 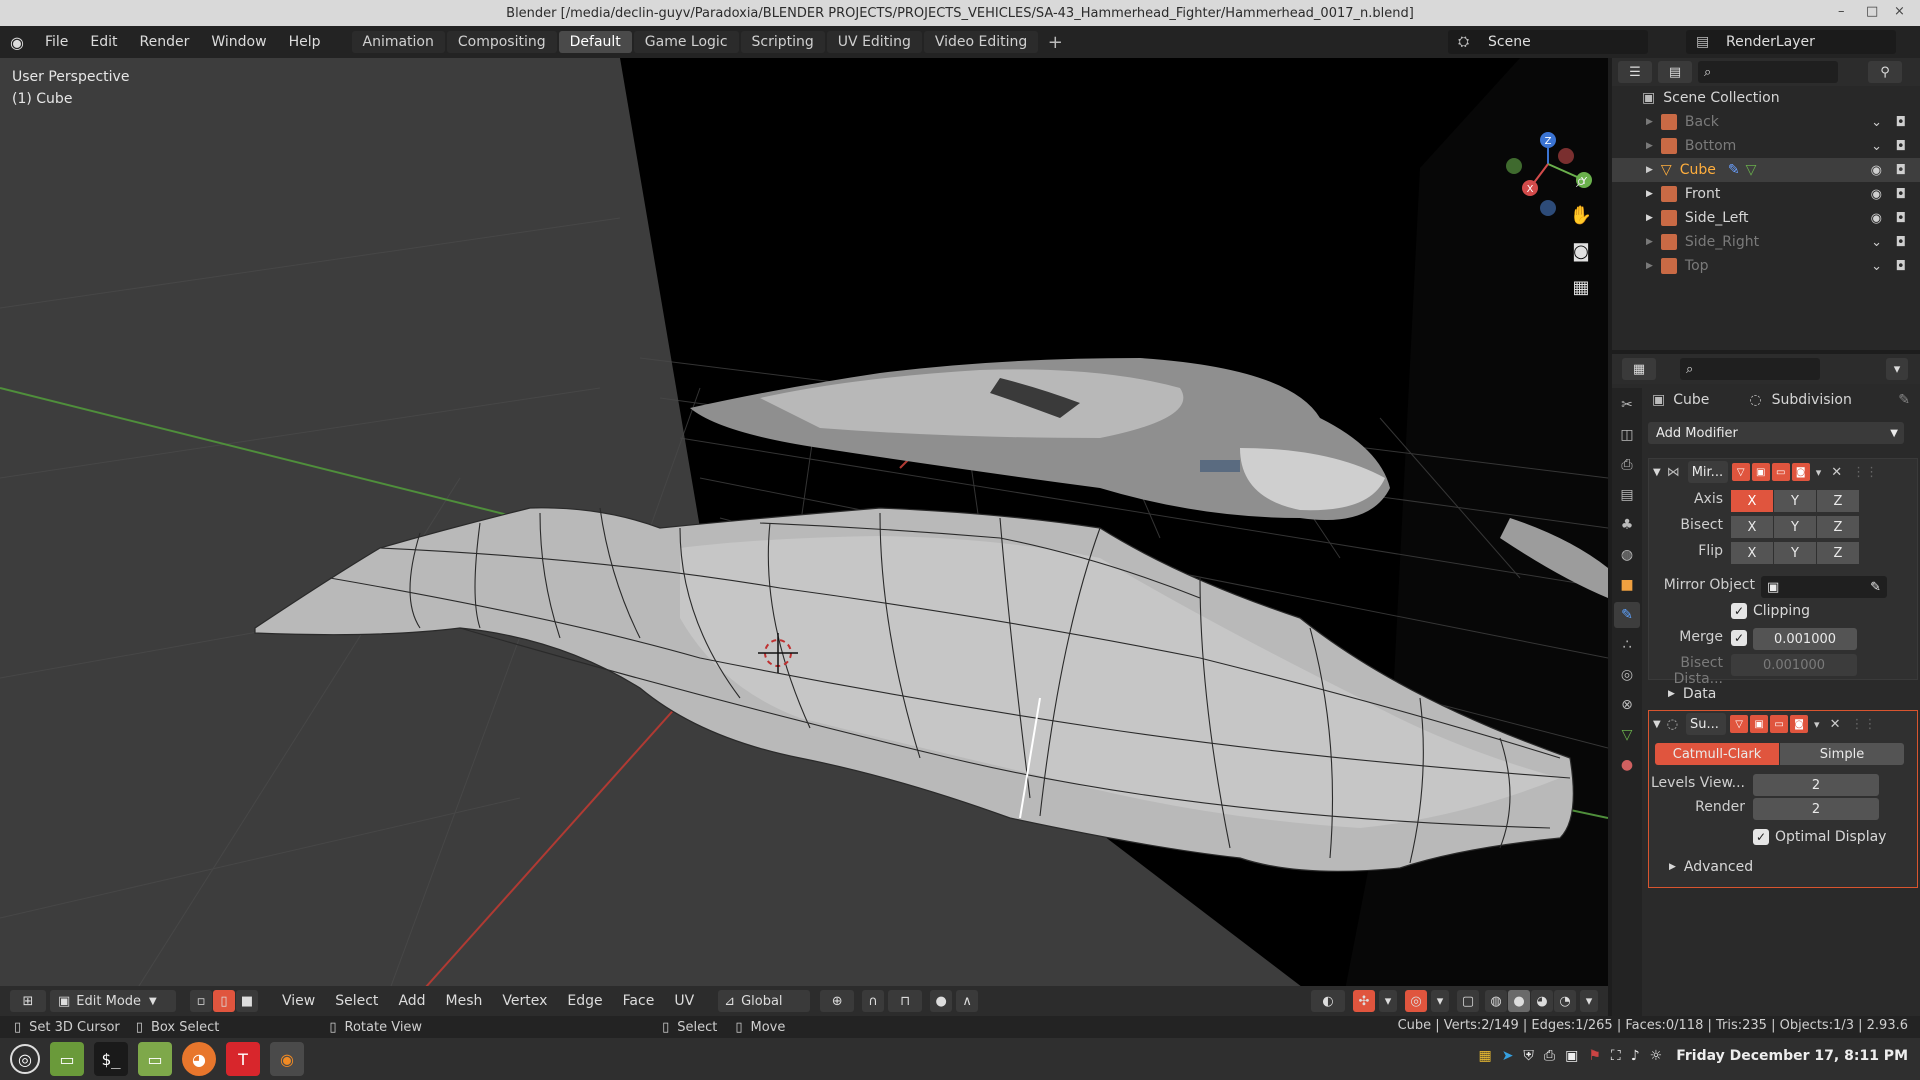 What do you see at coordinates (1836, 472) in the screenshot?
I see `remove-modifier-icon: ✕` at bounding box center [1836, 472].